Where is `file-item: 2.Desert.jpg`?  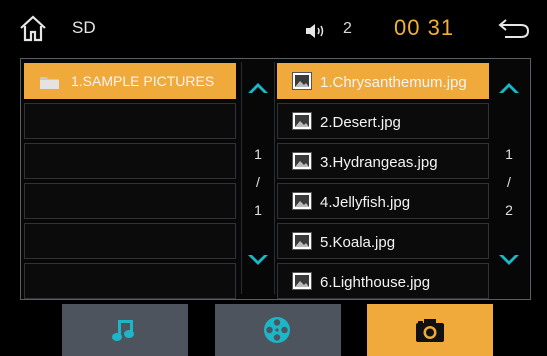
file-item: 2.Desert.jpg is located at coordinates (383, 121).